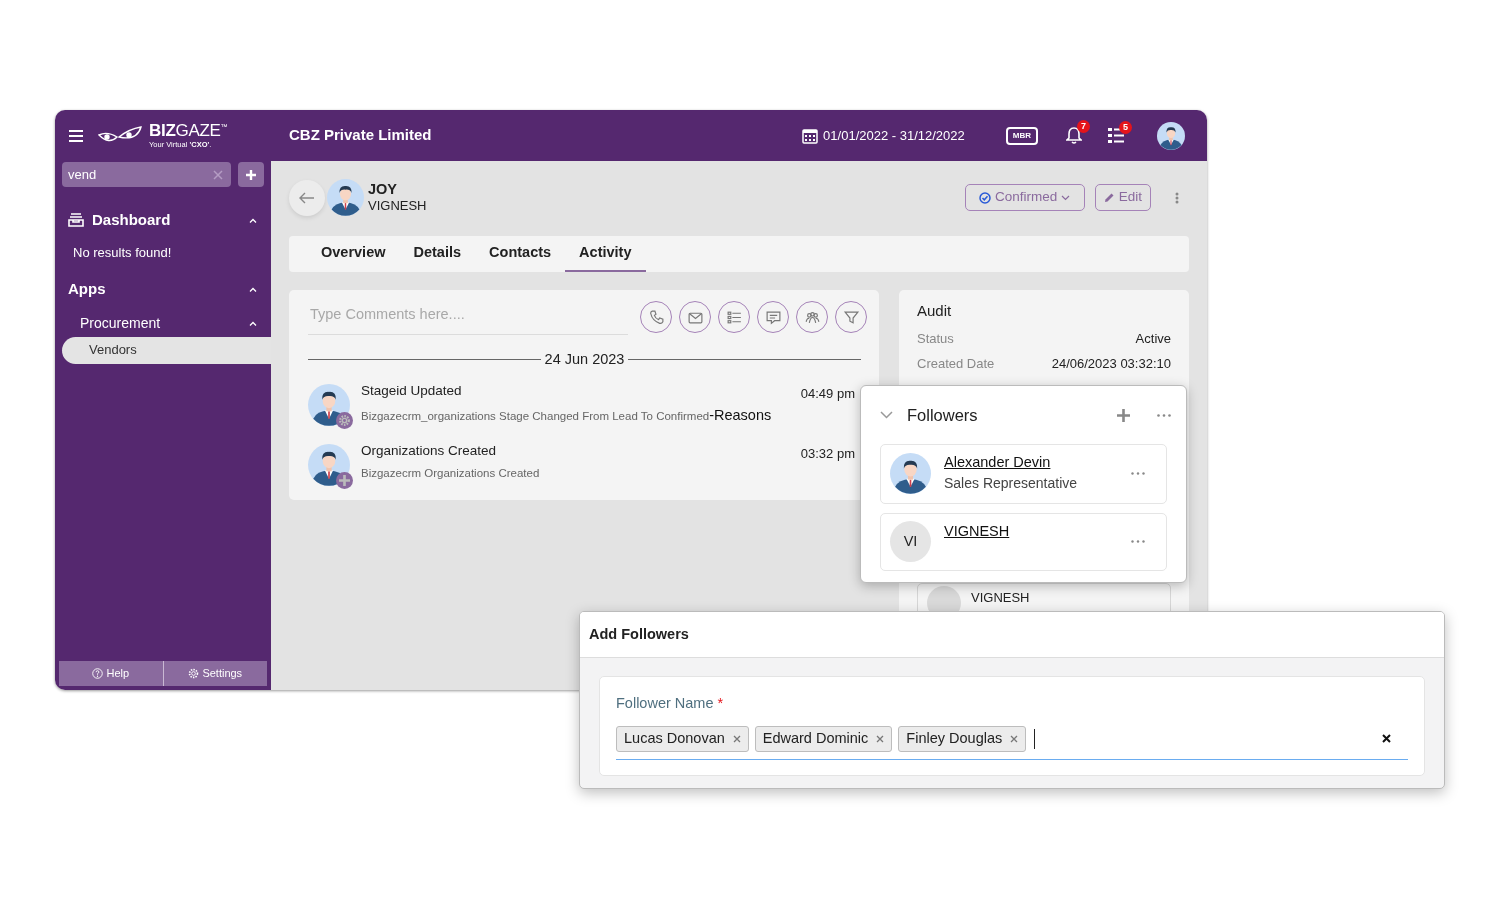  What do you see at coordinates (1021, 135) in the screenshot?
I see `mbr-button: MBR` at bounding box center [1021, 135].